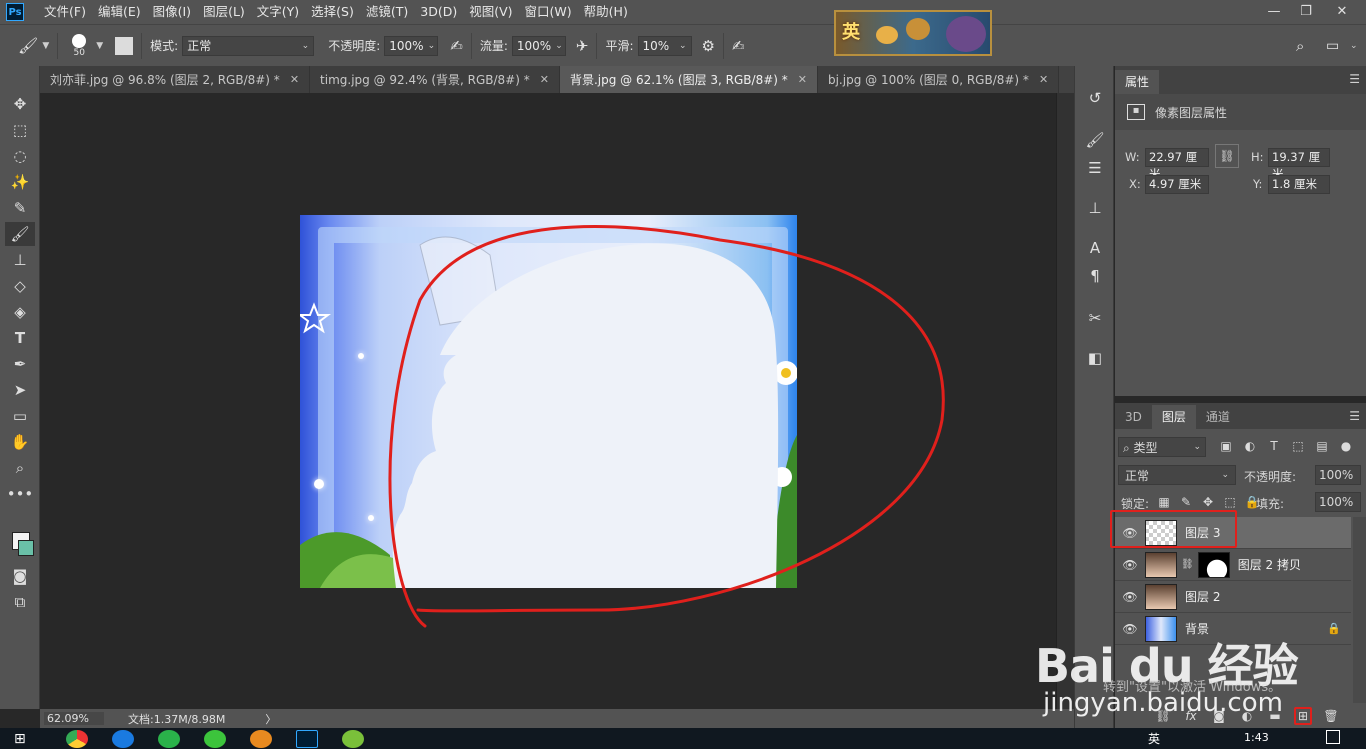 The width and height of the screenshot is (1366, 749). I want to click on adjustment-layer-icon: ◐, so click(1247, 716).